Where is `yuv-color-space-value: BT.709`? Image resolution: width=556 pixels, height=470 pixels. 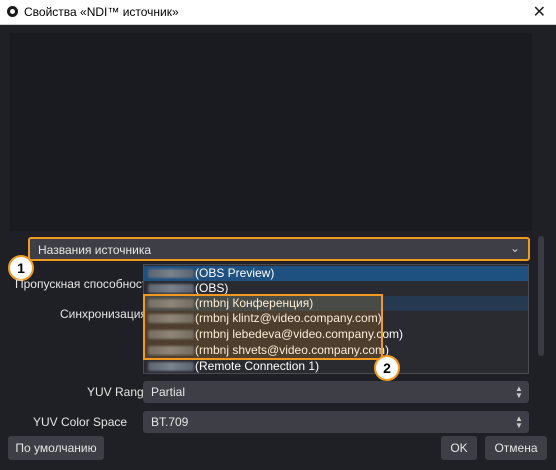
yuv-color-space-value: BT.709 is located at coordinates (170, 422).